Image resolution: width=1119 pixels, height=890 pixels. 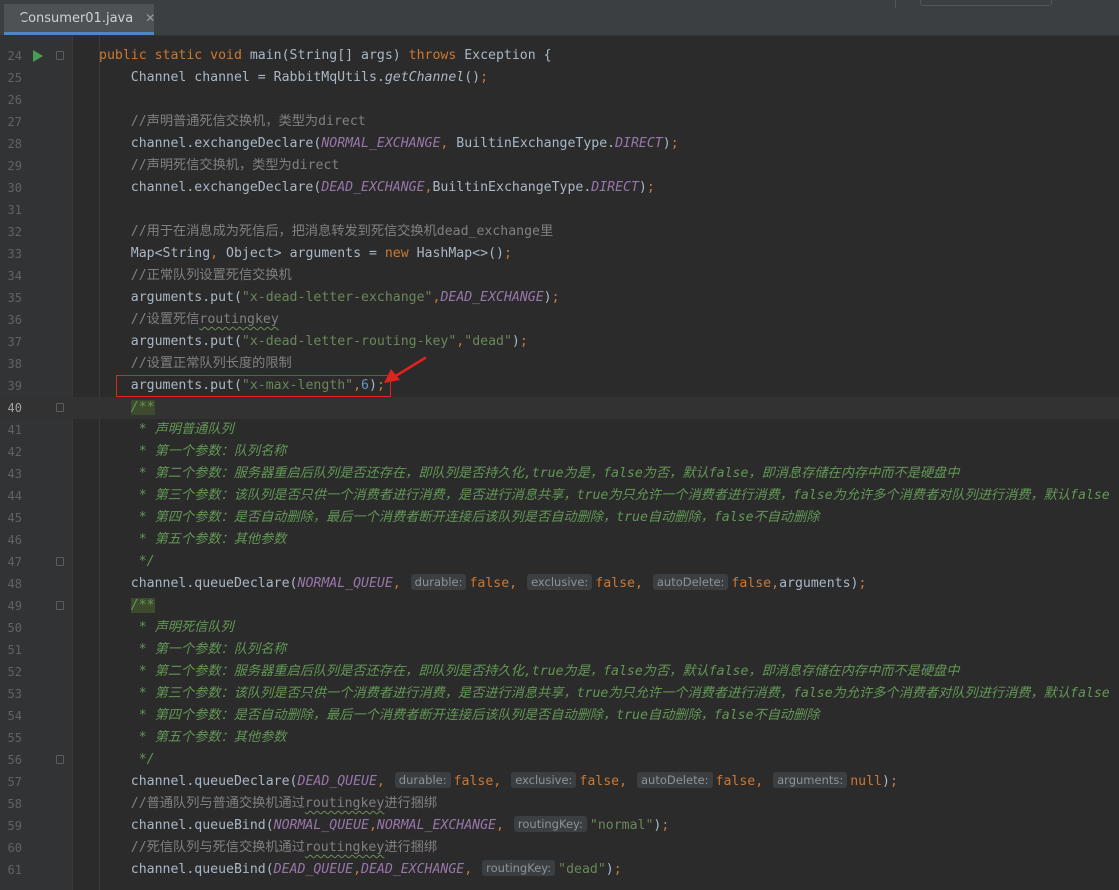 I want to click on line-number: 41, so click(x=14, y=430).